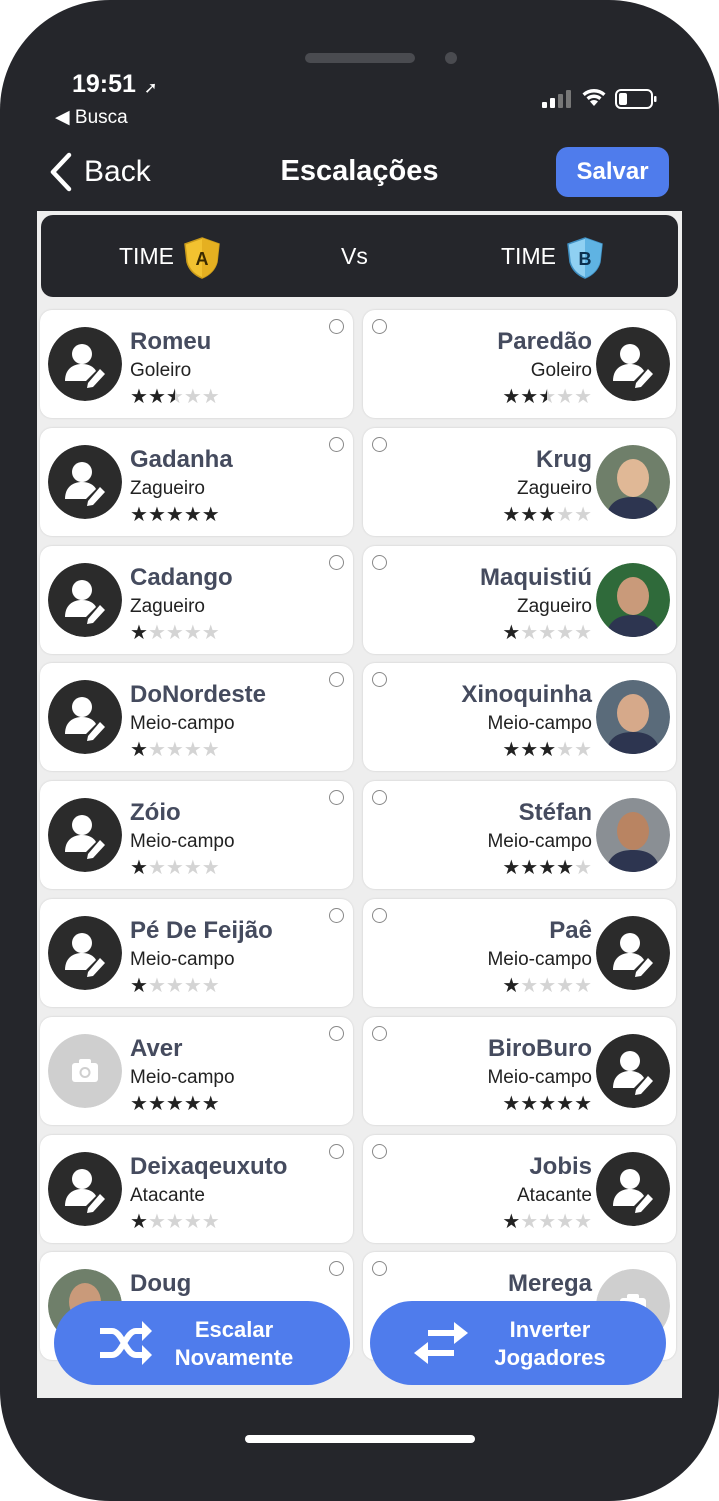 This screenshot has width=719, height=1501. I want to click on swap-players-button: Inverter Jogadores, so click(518, 1343).